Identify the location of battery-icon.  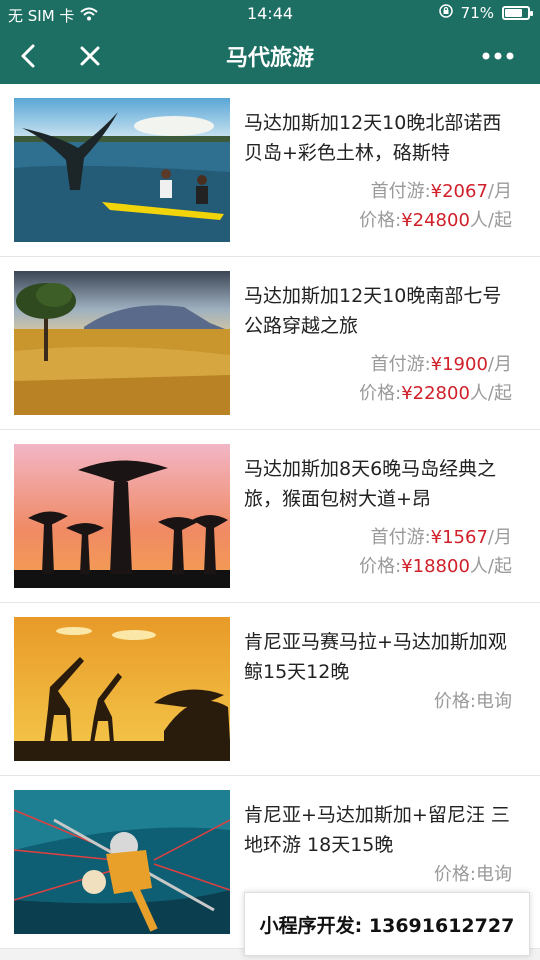
(517, 13).